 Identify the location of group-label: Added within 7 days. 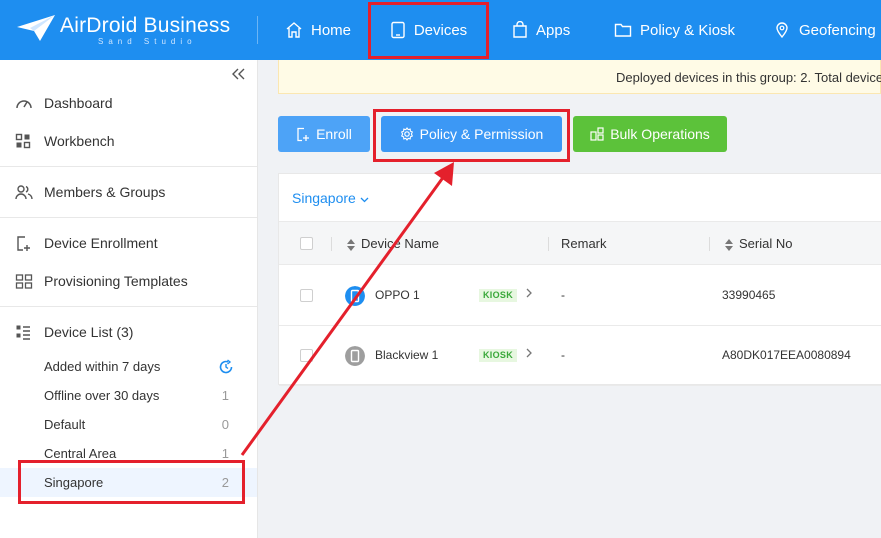
(102, 366).